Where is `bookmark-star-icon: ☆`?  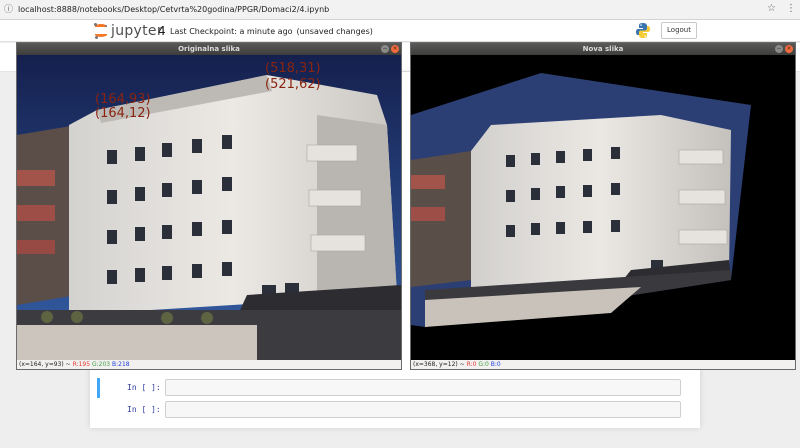
bookmark-star-icon: ☆ is located at coordinates (771, 8).